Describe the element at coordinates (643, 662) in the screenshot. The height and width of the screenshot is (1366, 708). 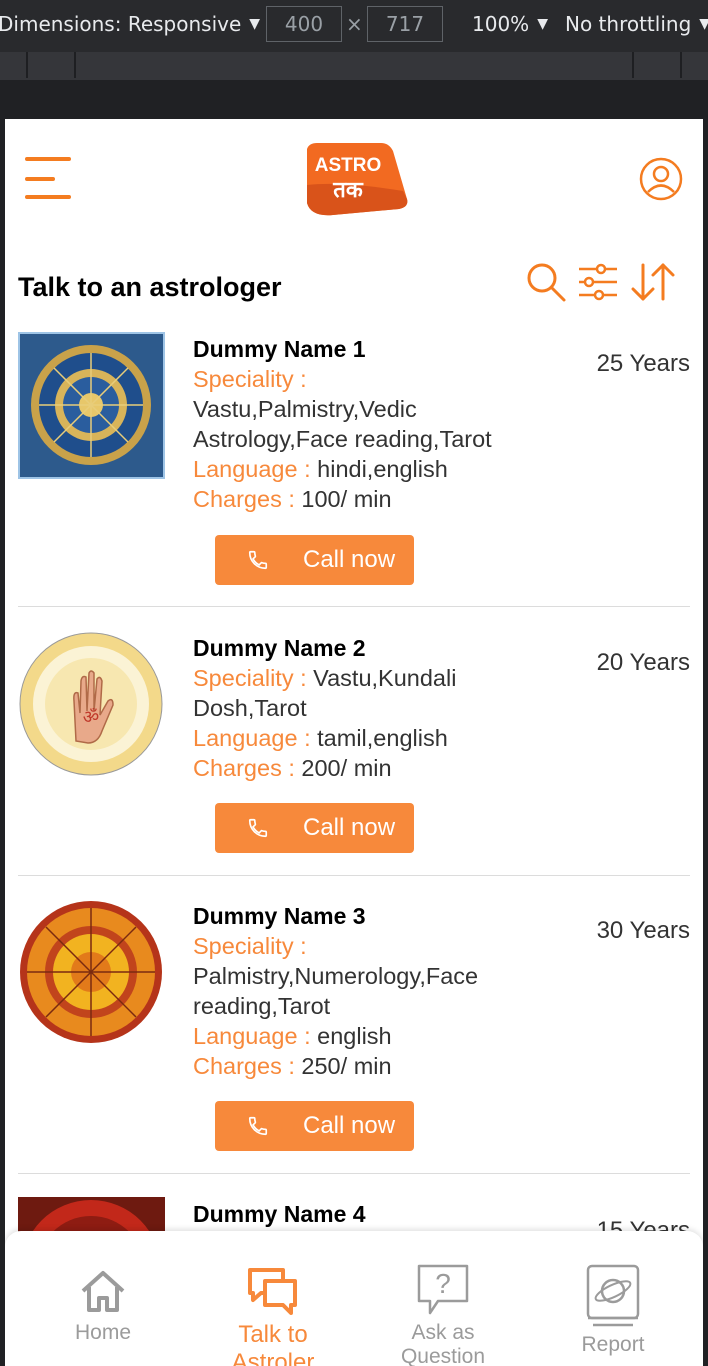
I see `astrologer-experience: 20 Years` at that location.